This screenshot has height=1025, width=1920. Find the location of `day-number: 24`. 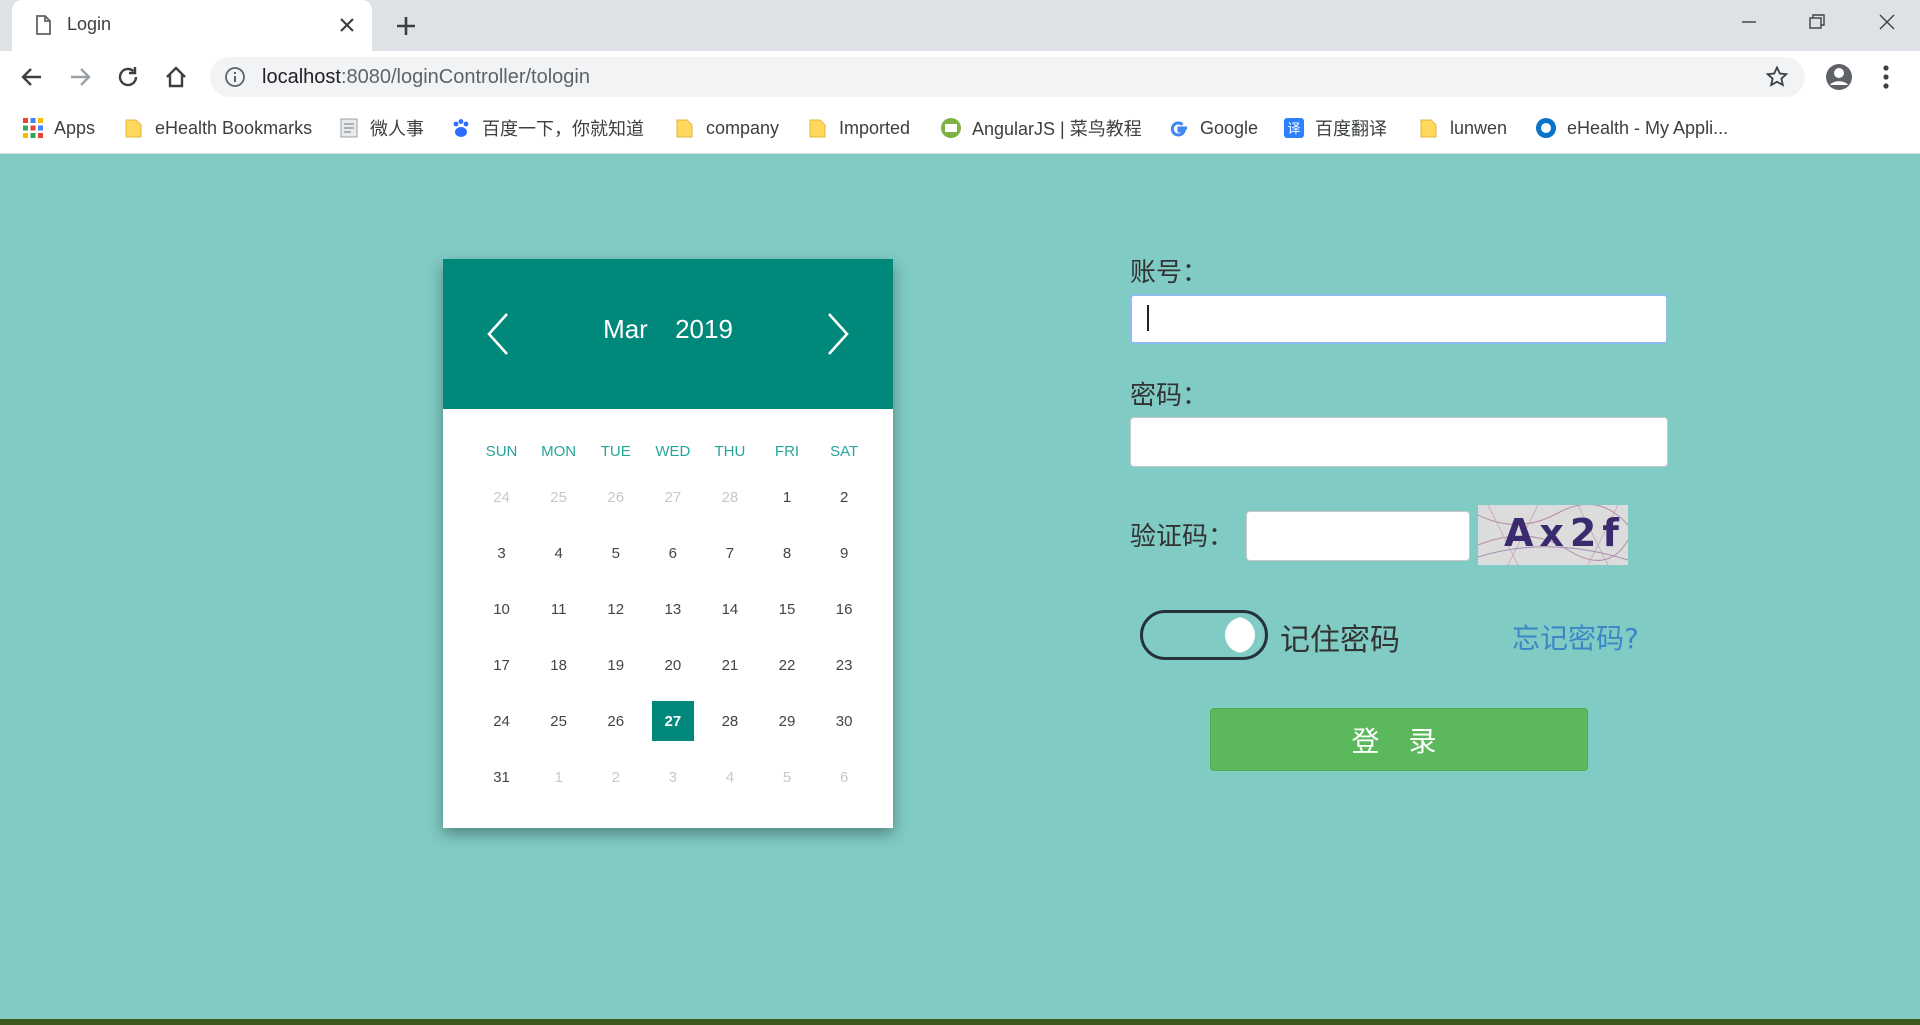

day-number: 24 is located at coordinates (501, 497).